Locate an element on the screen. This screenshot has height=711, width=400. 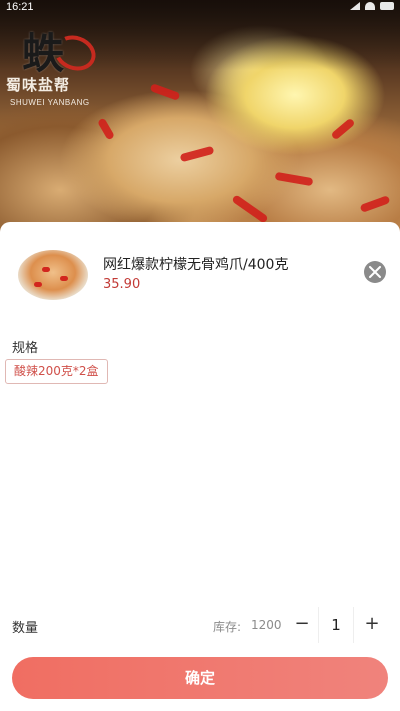
close-icon is located at coordinates (375, 272).